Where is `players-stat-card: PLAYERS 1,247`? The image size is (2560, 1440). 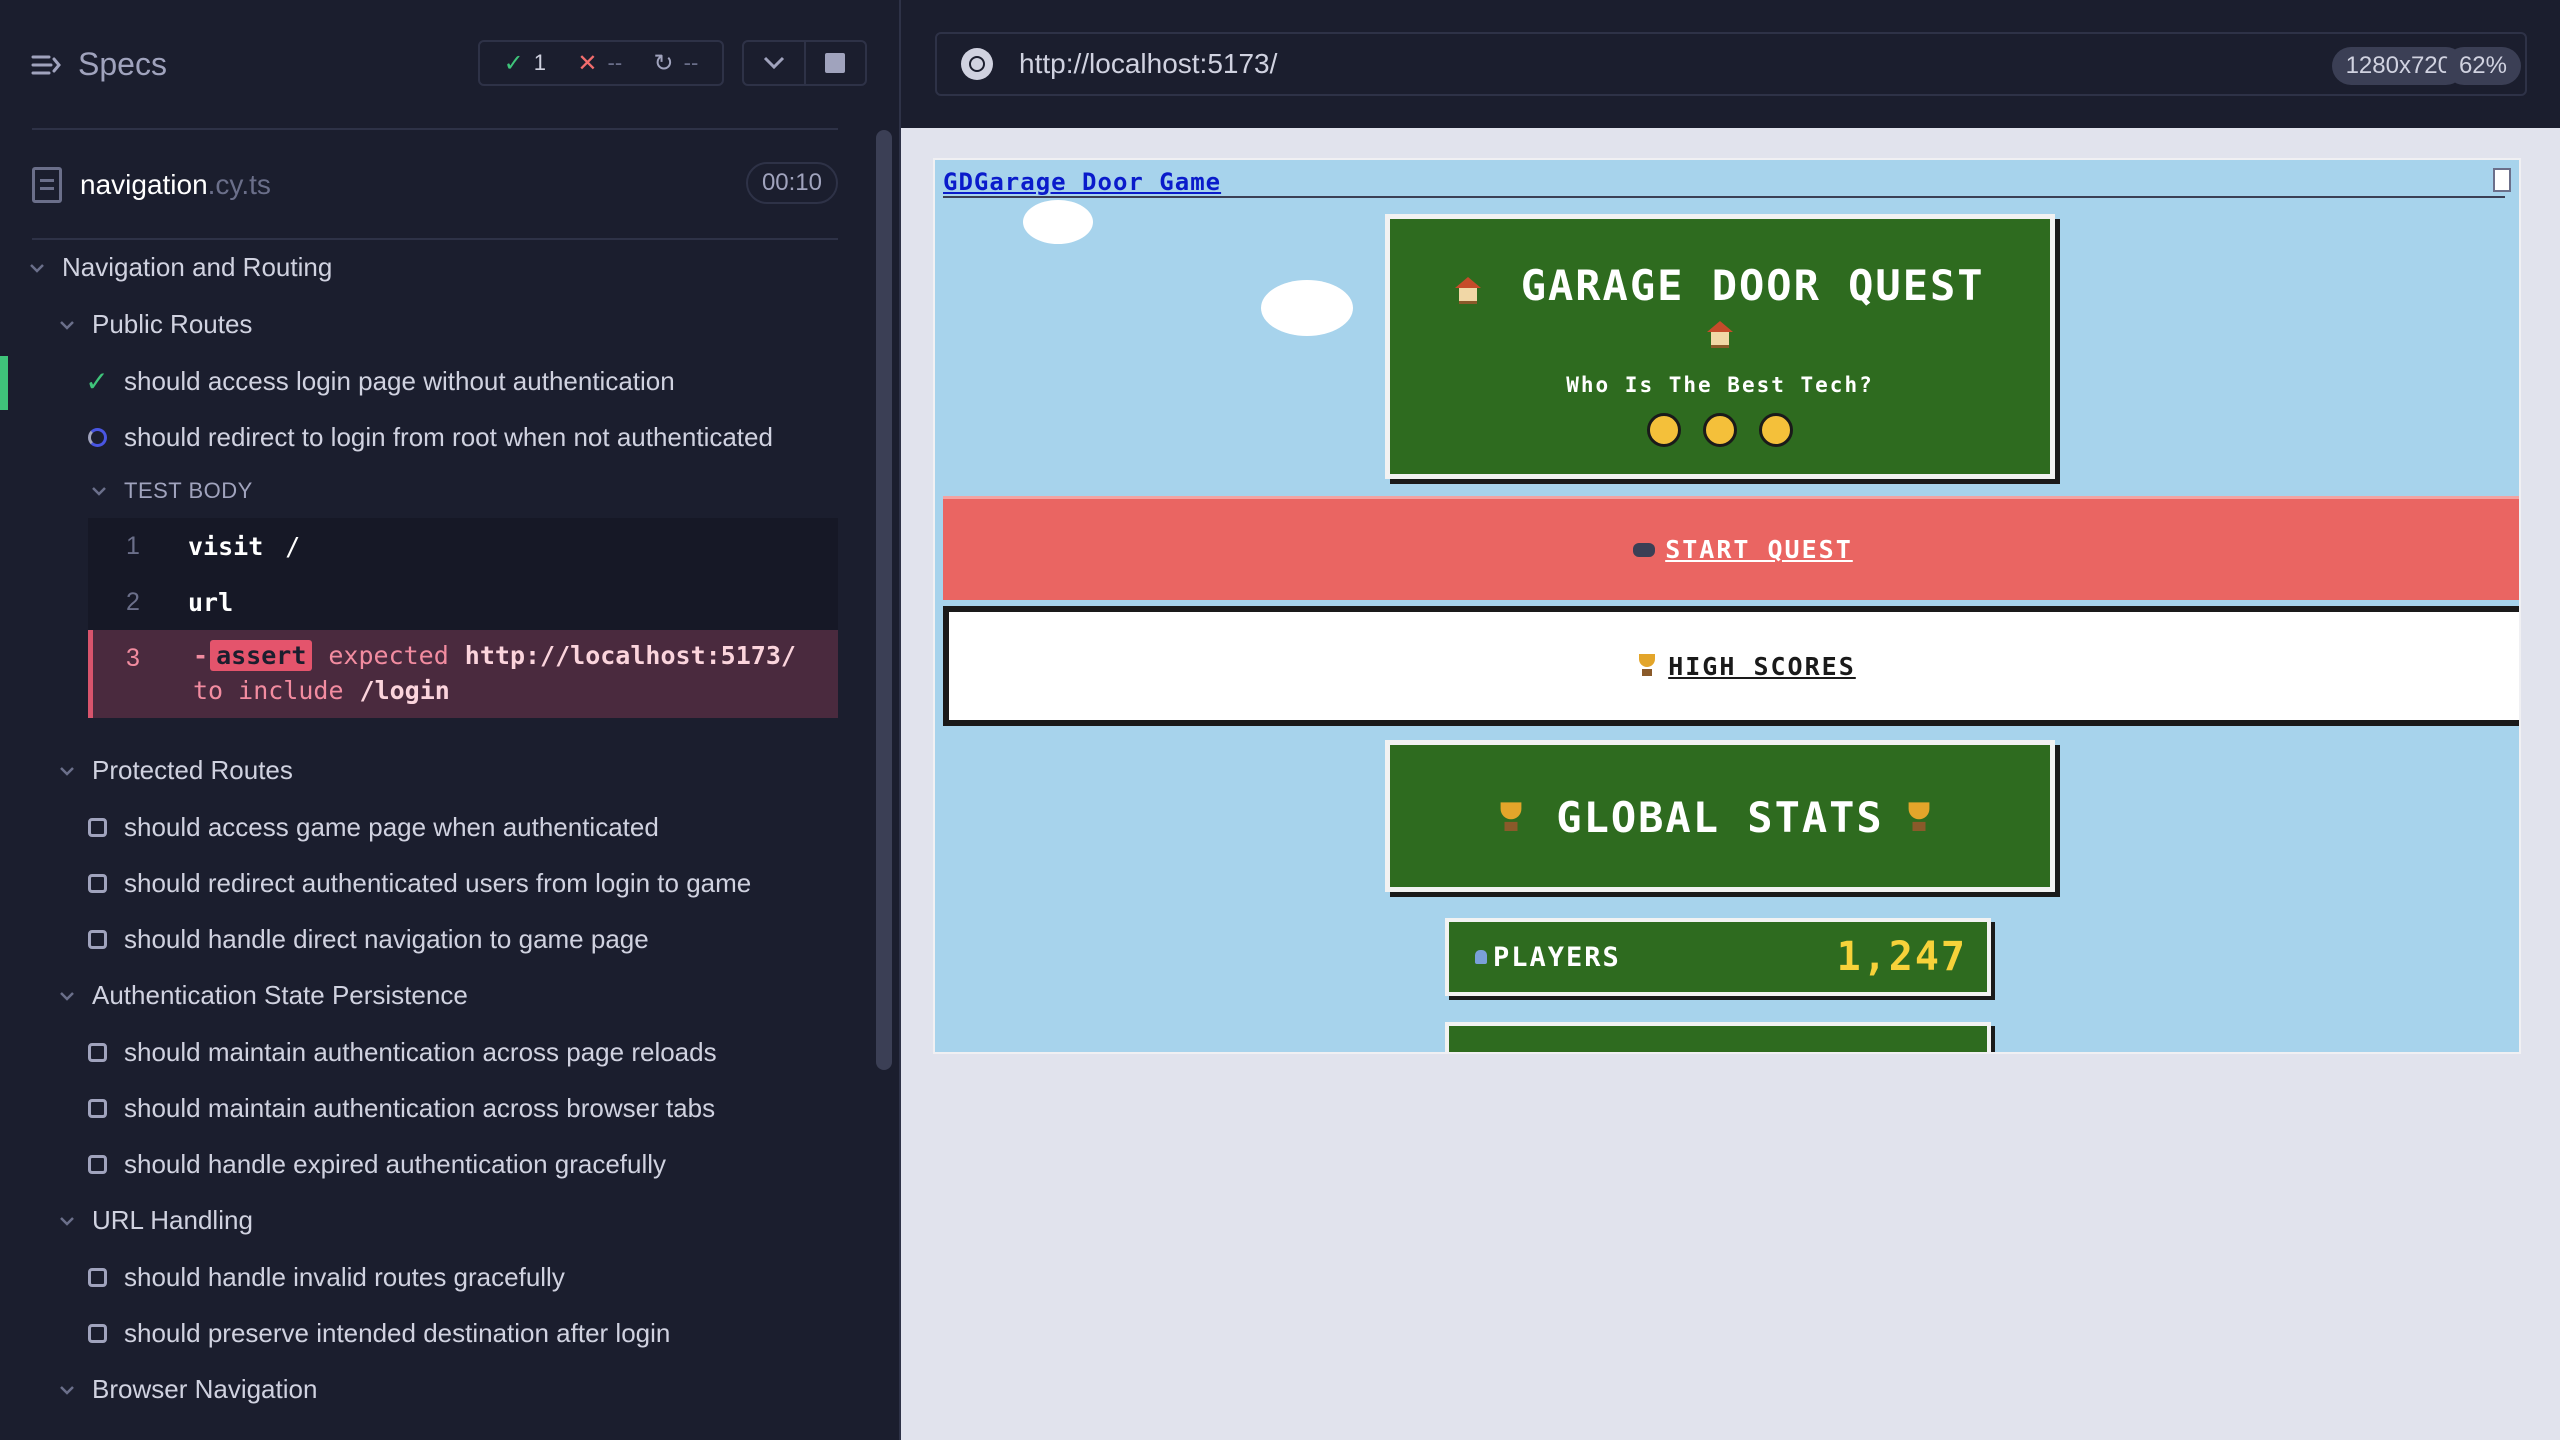 players-stat-card: PLAYERS 1,247 is located at coordinates (1718, 957).